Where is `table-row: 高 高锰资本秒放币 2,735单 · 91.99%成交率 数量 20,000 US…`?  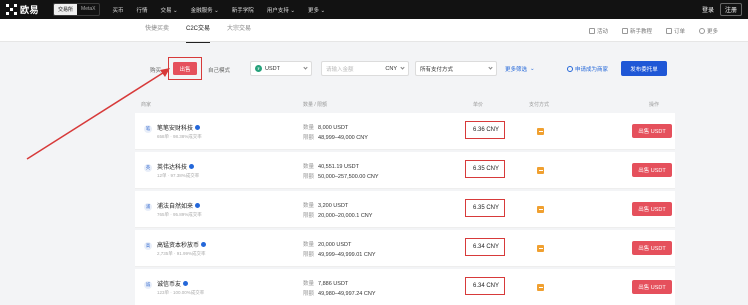 table-row: 高 高锰资本秒放币 2,735单 · 91.99%成交率 数量 20,000 US… is located at coordinates (405, 248).